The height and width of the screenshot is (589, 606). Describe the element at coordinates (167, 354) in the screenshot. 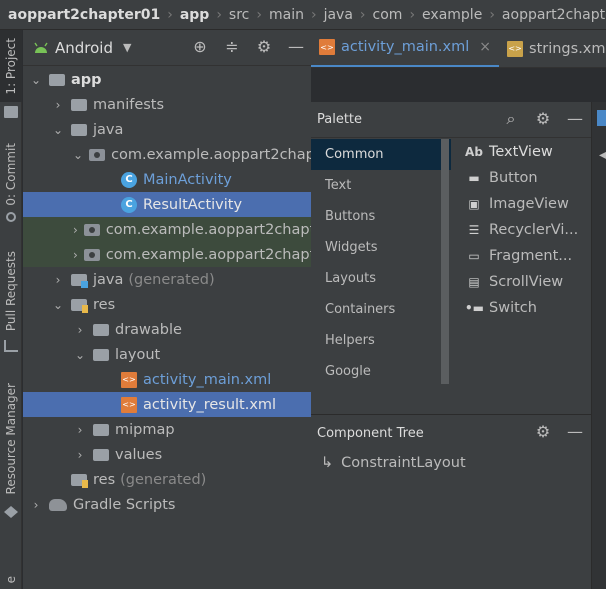

I see `tree-row-layout: ⌄ layout` at that location.